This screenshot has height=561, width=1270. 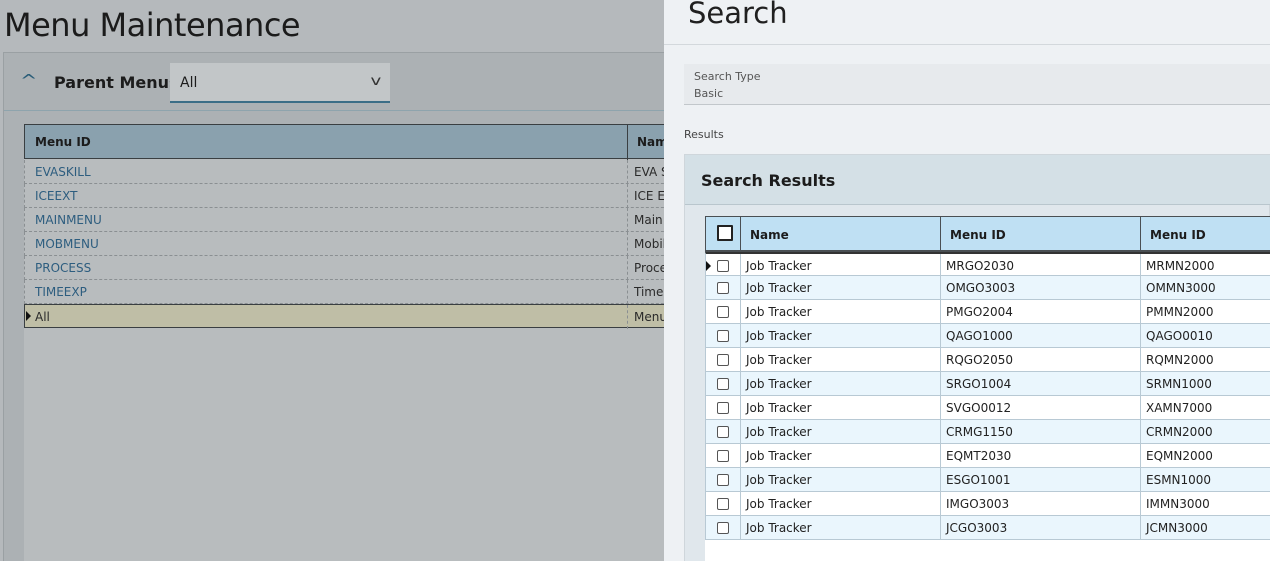 I want to click on name-cell: Mobil, so click(x=650, y=244).